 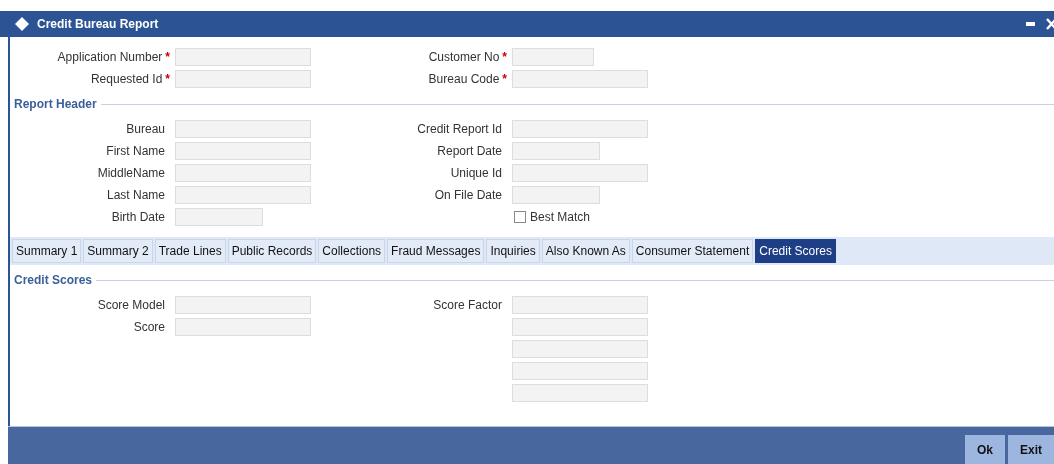 I want to click on footer-button: Exit, so click(x=1031, y=449).